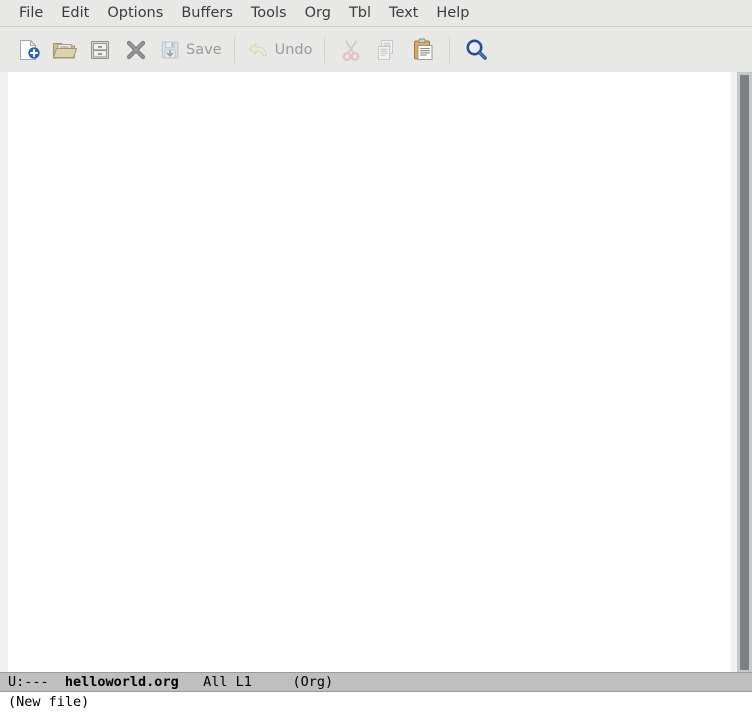  I want to click on close-buffer-button, so click(136, 50).